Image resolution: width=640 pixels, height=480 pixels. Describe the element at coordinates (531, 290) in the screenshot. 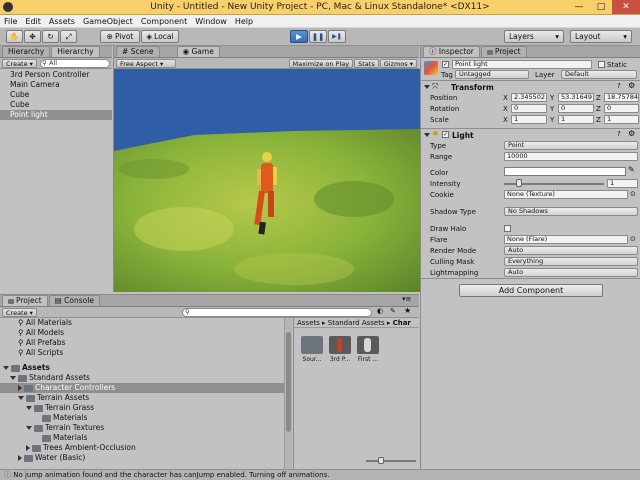

I see `add-component-button: Add Component` at that location.